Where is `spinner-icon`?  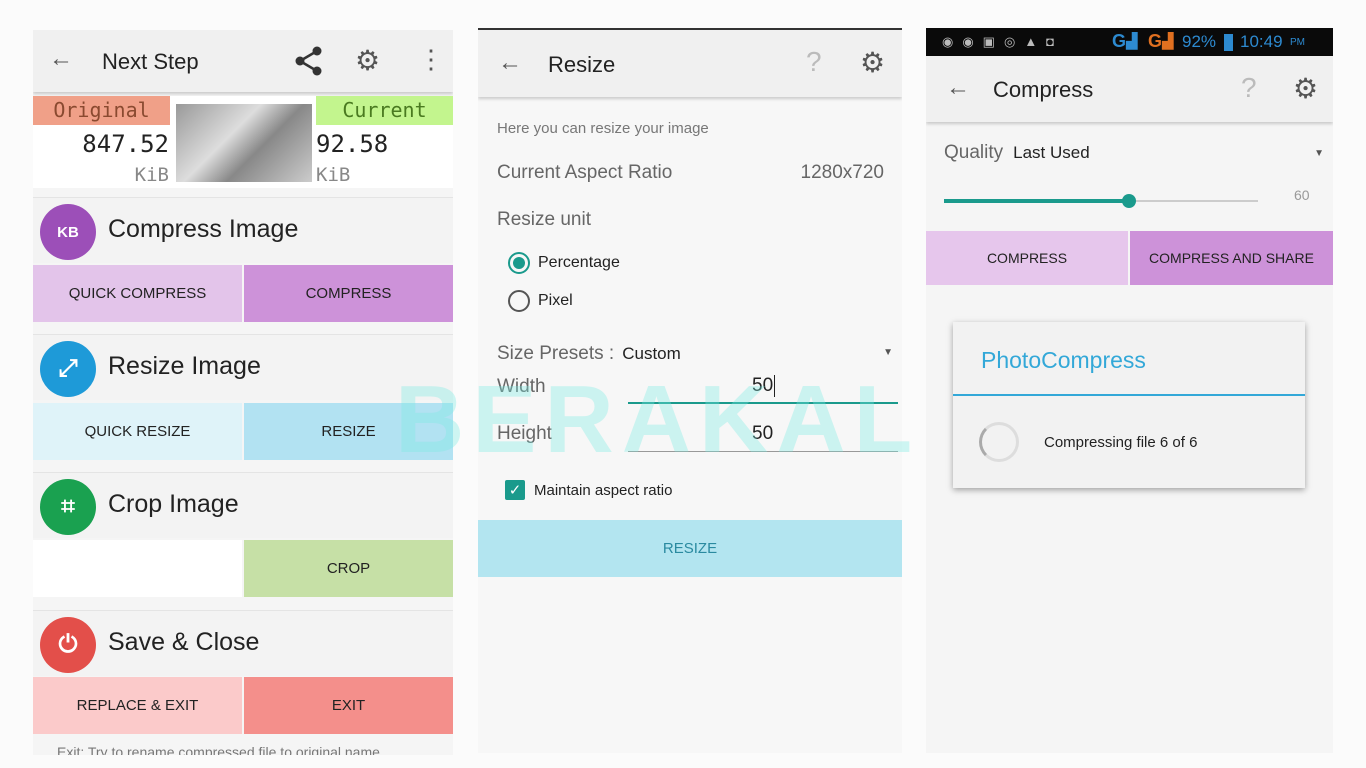
spinner-icon is located at coordinates (999, 442).